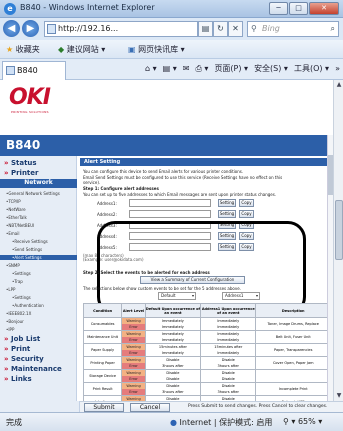 The width and height of the screenshot is (343, 431). What do you see at coordinates (38, 369) in the screenshot?
I see `nav-maintenance: » Maintenance` at bounding box center [38, 369].